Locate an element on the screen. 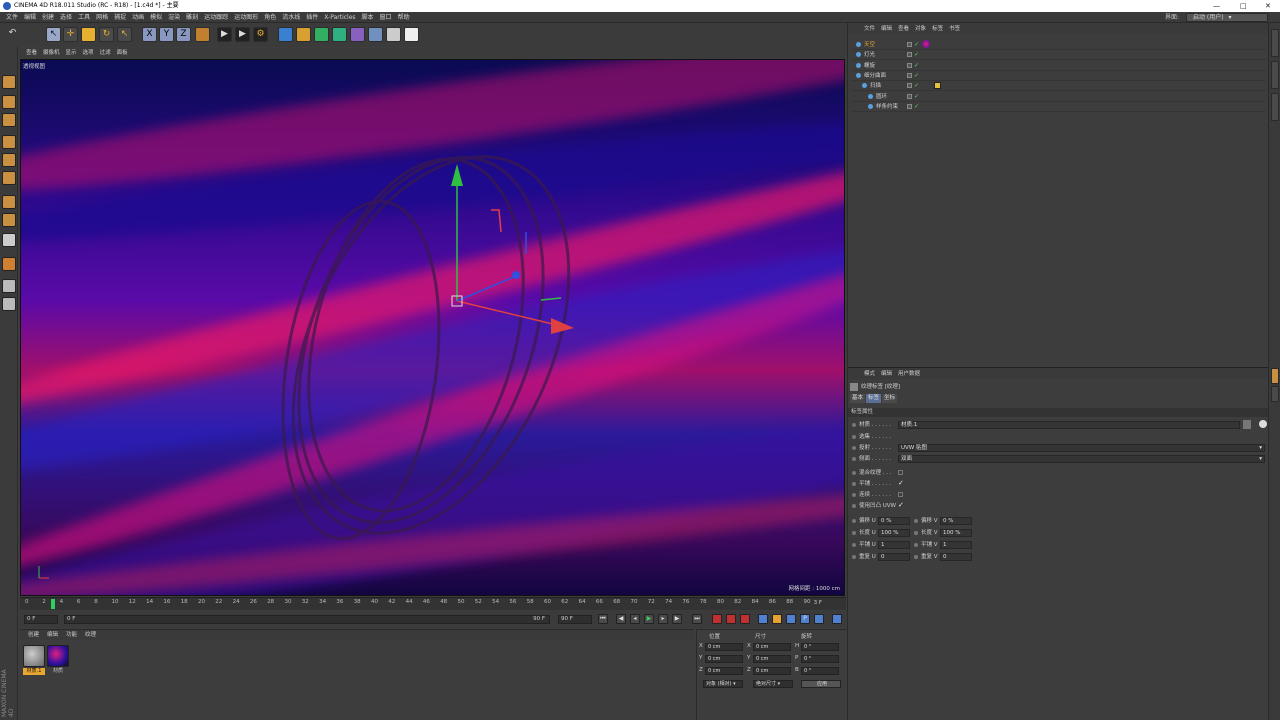 The width and height of the screenshot is (1280, 720). end-frame-field: 90 F is located at coordinates (575, 619).